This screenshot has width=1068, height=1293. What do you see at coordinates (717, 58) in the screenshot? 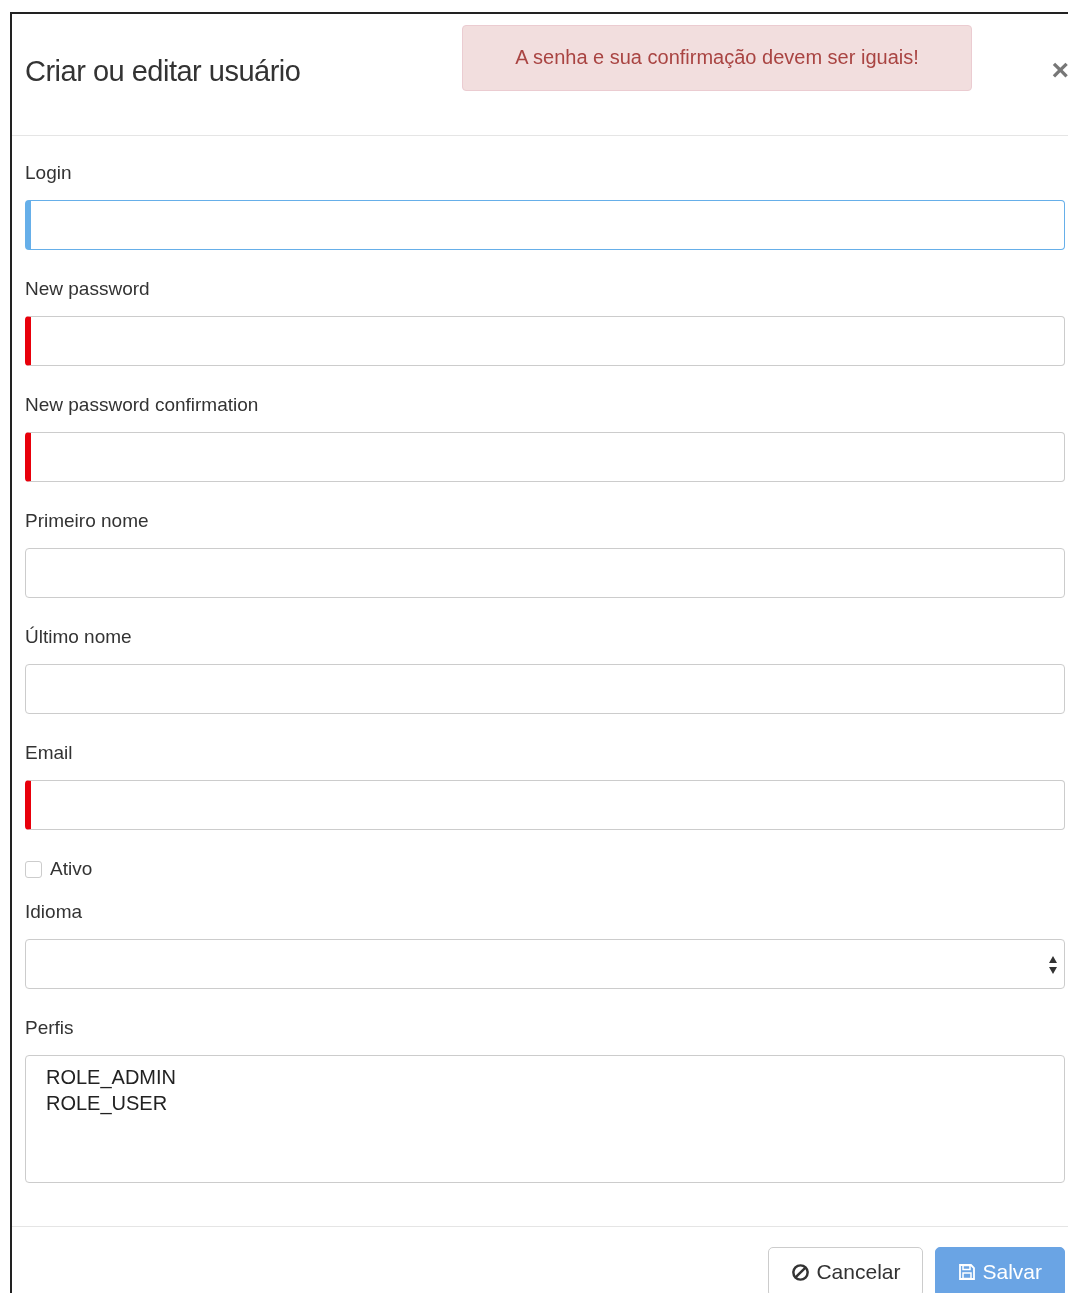
I see `error-alert: A senha e sua confirmação devem ser iguais!` at bounding box center [717, 58].